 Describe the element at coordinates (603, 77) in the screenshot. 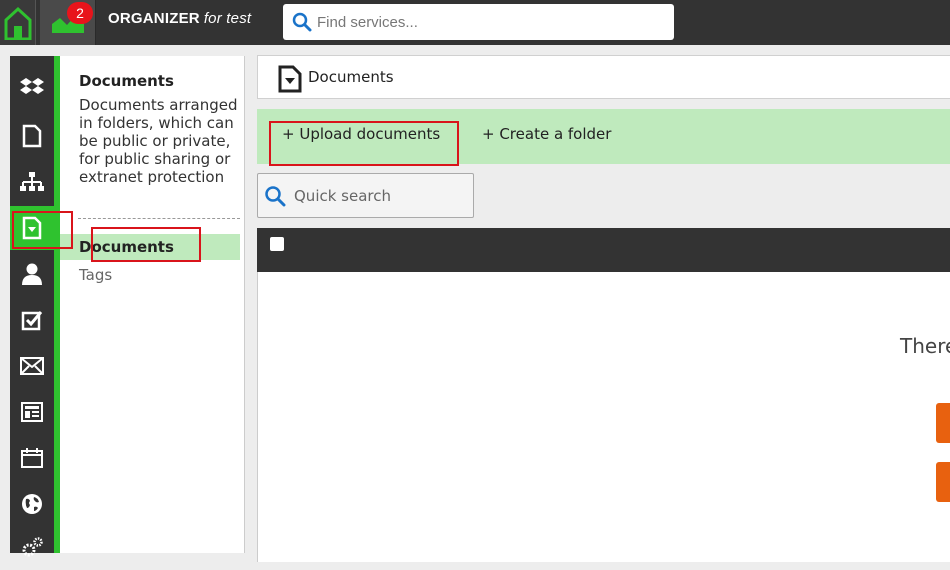

I see `content-header: Documents` at that location.